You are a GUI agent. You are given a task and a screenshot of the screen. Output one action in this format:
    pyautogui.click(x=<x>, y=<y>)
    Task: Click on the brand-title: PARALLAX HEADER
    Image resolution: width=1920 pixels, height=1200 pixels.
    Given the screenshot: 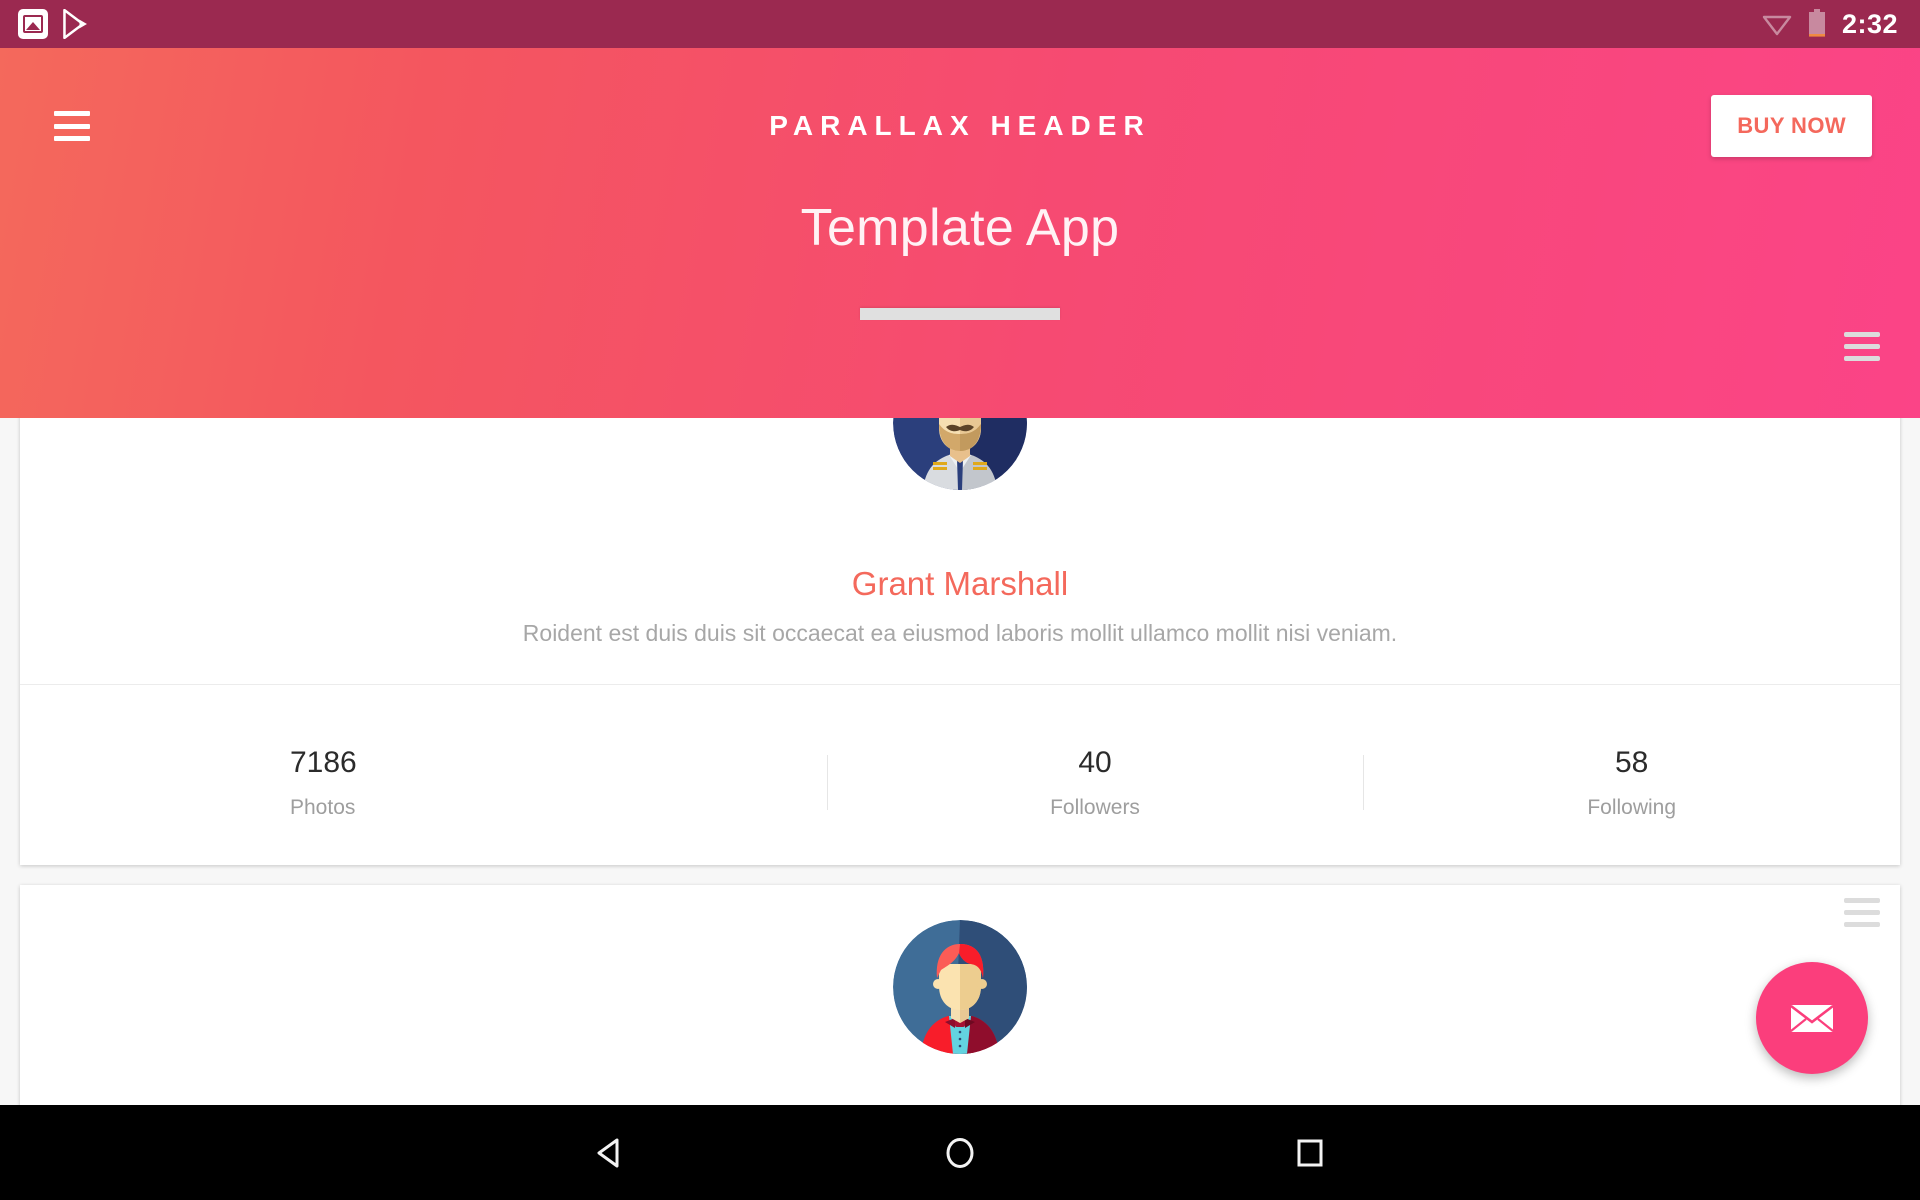 What is the action you would take?
    pyautogui.click(x=960, y=125)
    